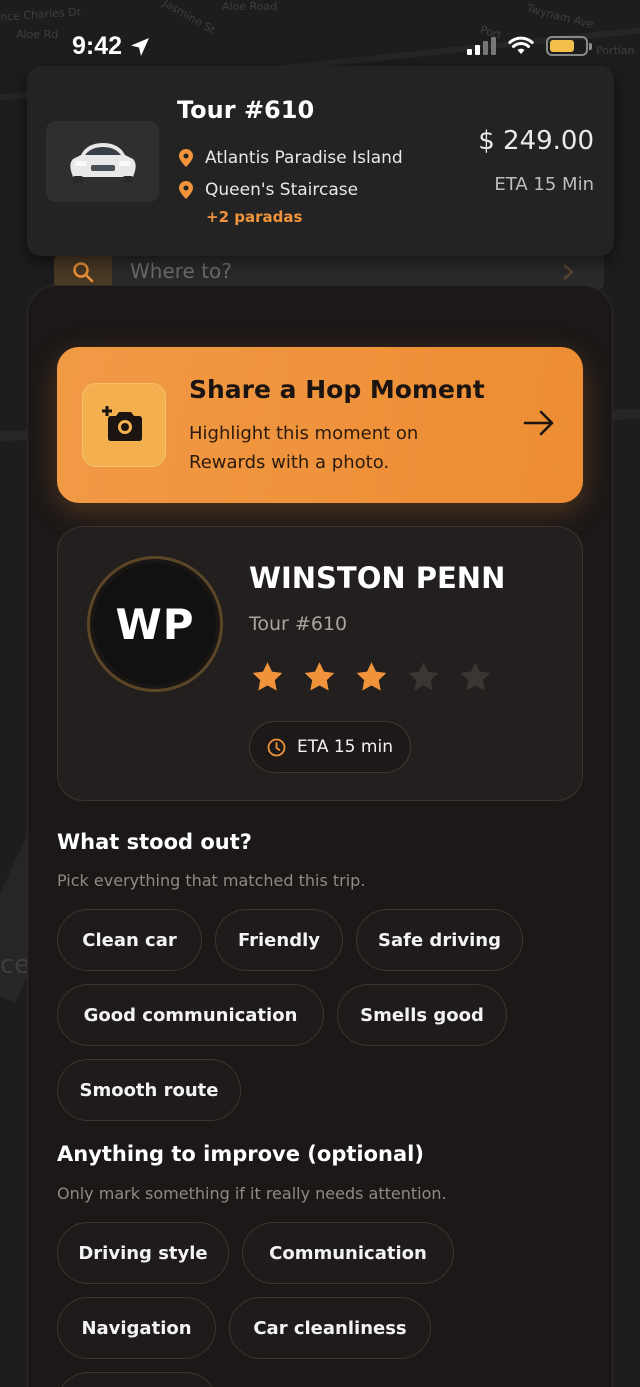 Image resolution: width=640 pixels, height=1387 pixels. What do you see at coordinates (154, 842) in the screenshot?
I see `stood-out-title: What stood out?` at bounding box center [154, 842].